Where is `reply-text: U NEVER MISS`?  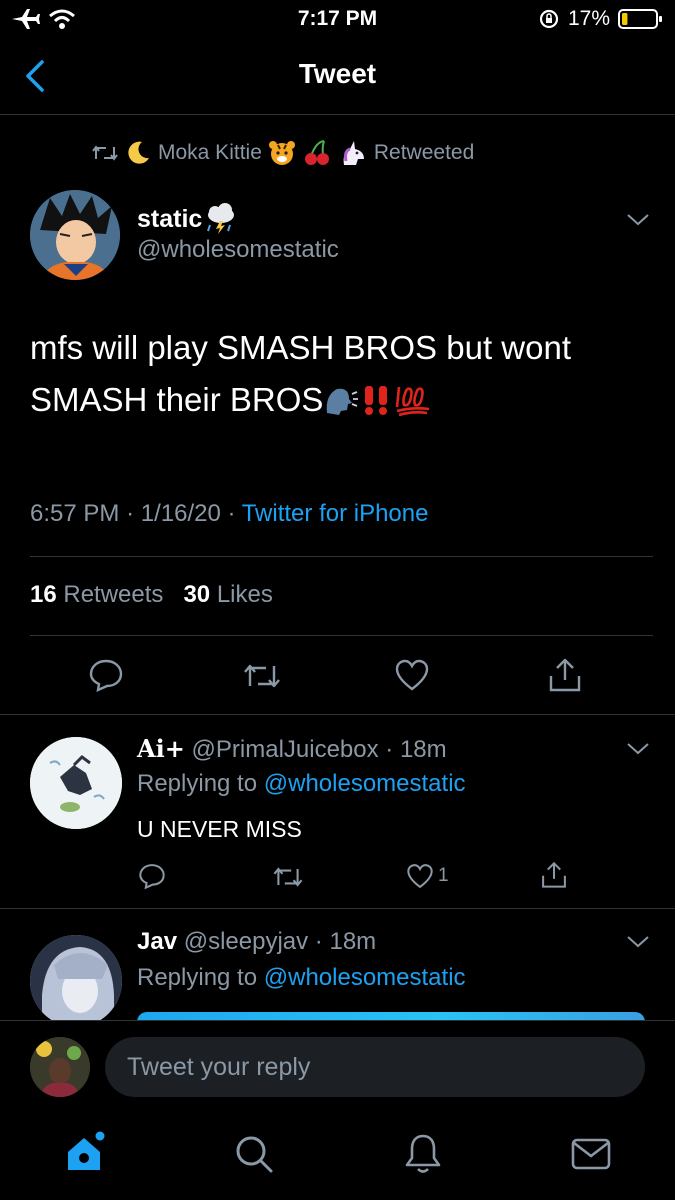
reply-text: U NEVER MISS is located at coordinates (219, 829).